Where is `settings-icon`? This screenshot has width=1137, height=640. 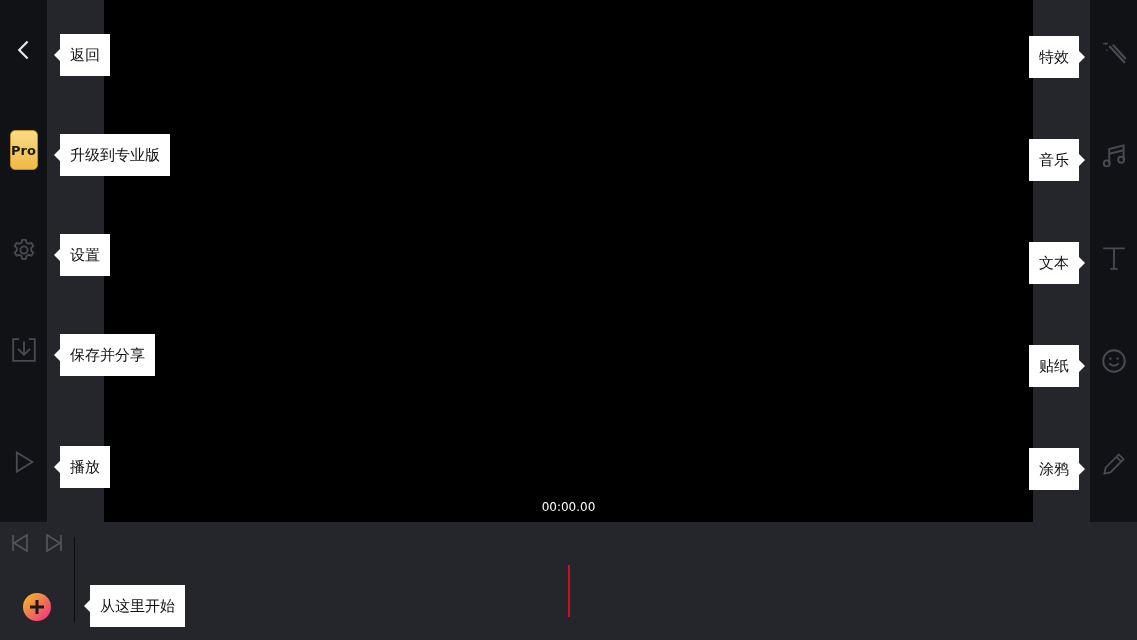
settings-icon is located at coordinates (23, 250).